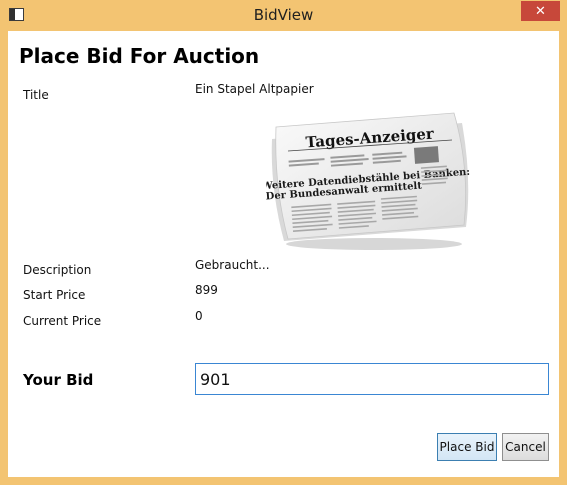  What do you see at coordinates (199, 316) in the screenshot?
I see `current-price-value: 0` at bounding box center [199, 316].